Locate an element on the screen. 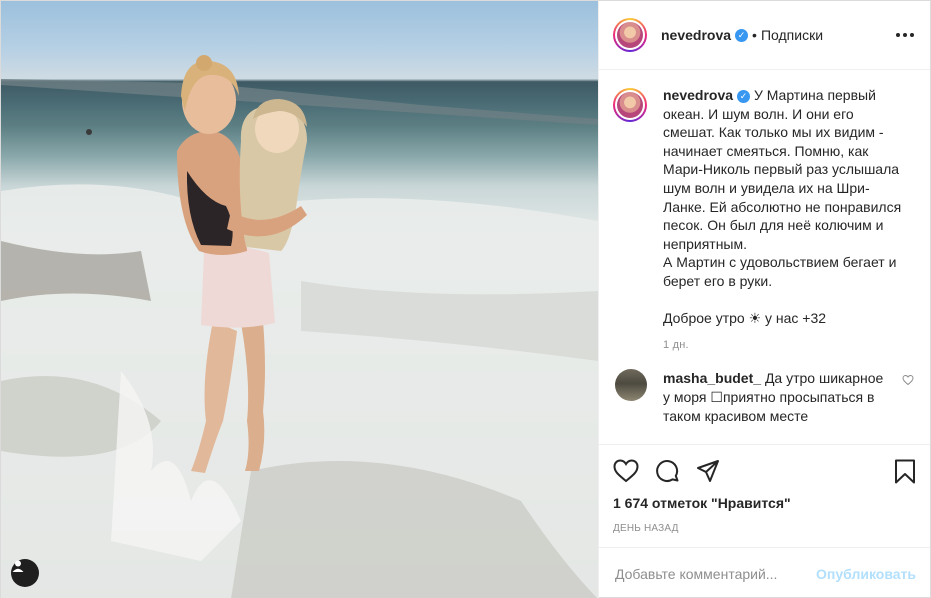  caption-line: песок. Он был для неё колючим и is located at coordinates (773, 225).